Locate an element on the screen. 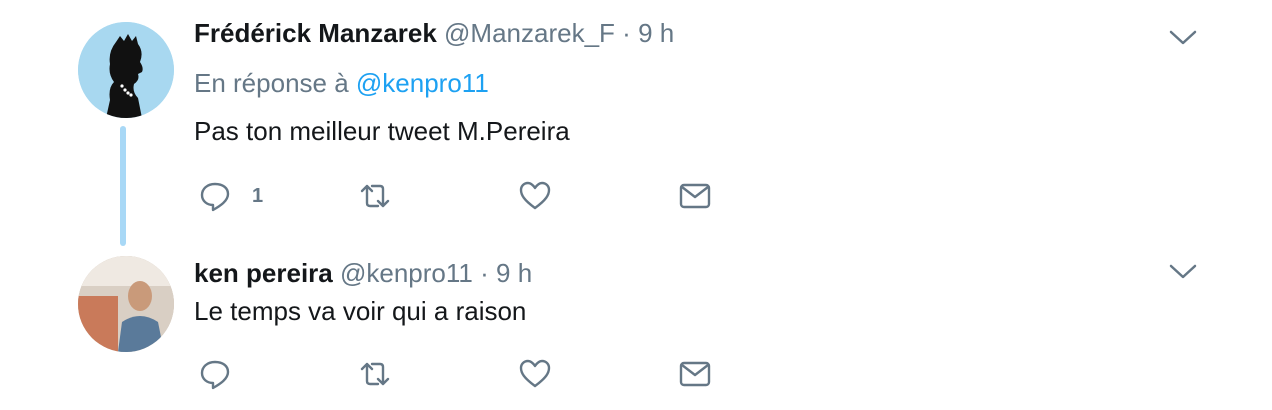 Image resolution: width=1272 pixels, height=410 pixels. thread-line is located at coordinates (123, 186).